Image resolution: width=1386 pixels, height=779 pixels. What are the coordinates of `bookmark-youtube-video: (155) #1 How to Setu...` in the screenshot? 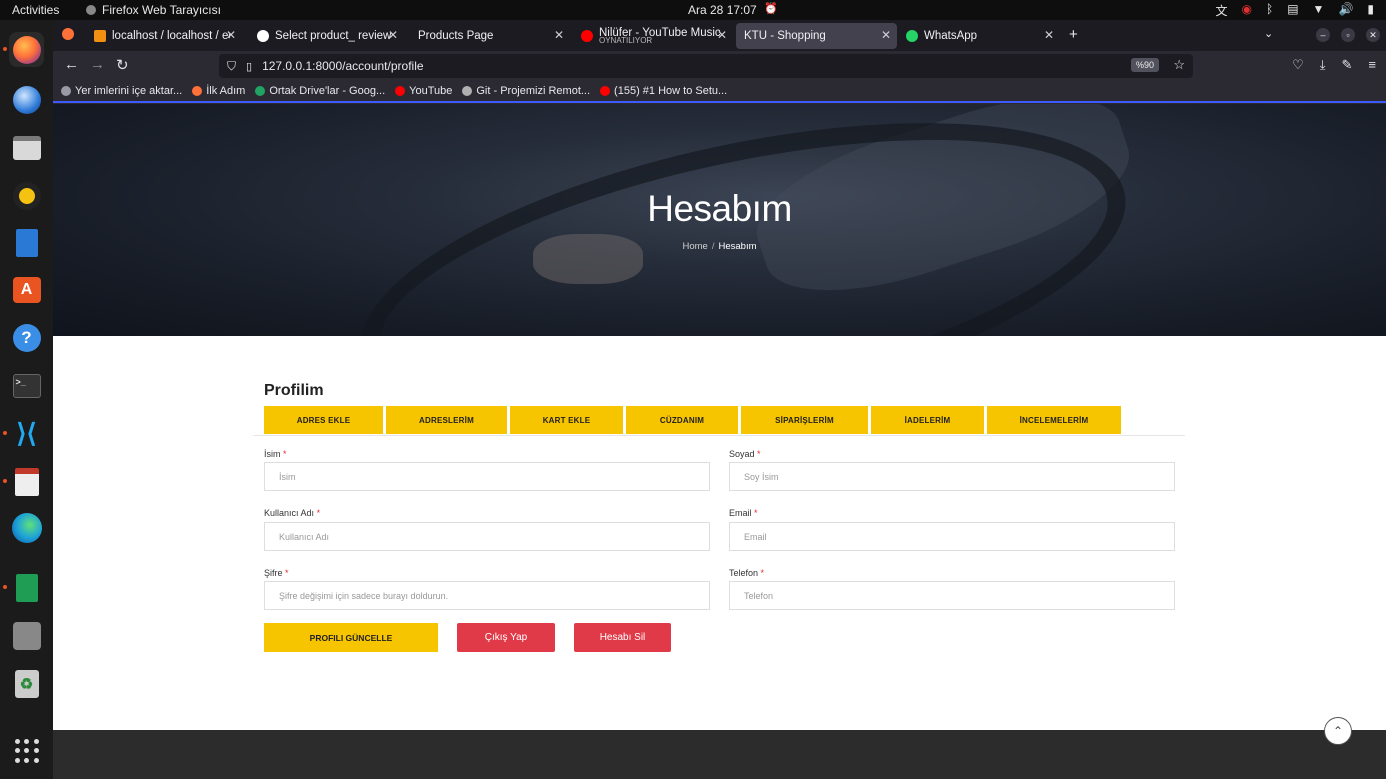 It's located at (663, 91).